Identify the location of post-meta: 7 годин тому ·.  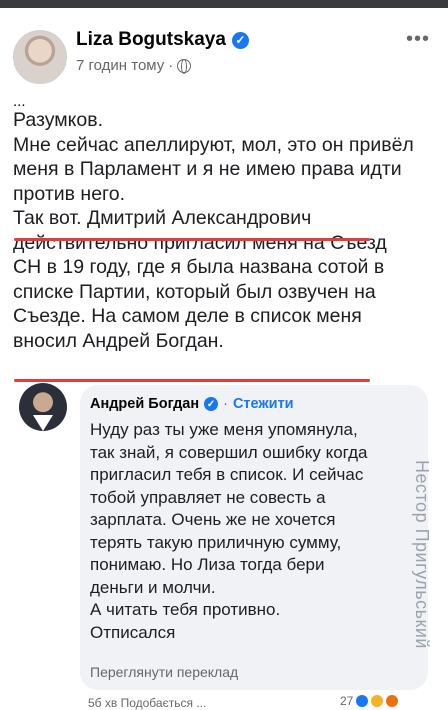
(134, 65).